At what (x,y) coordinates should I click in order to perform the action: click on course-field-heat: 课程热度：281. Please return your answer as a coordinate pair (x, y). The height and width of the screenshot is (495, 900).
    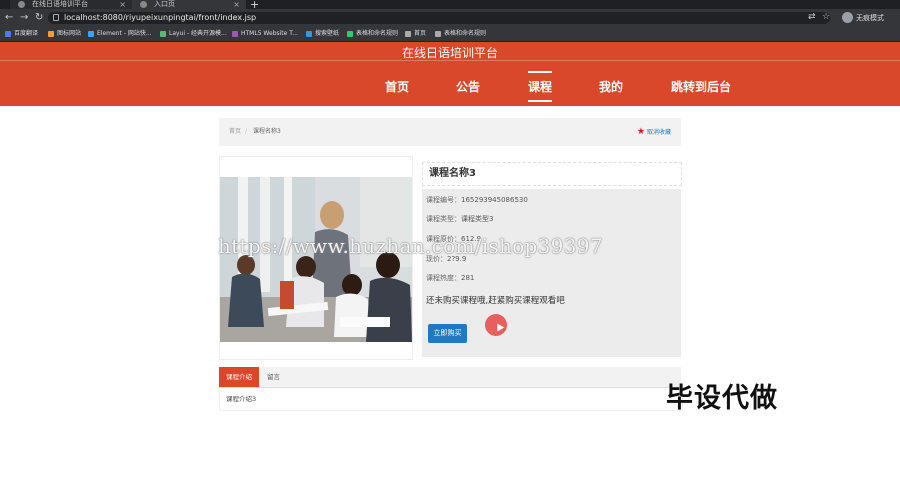
    Looking at the image, I should click on (450, 278).